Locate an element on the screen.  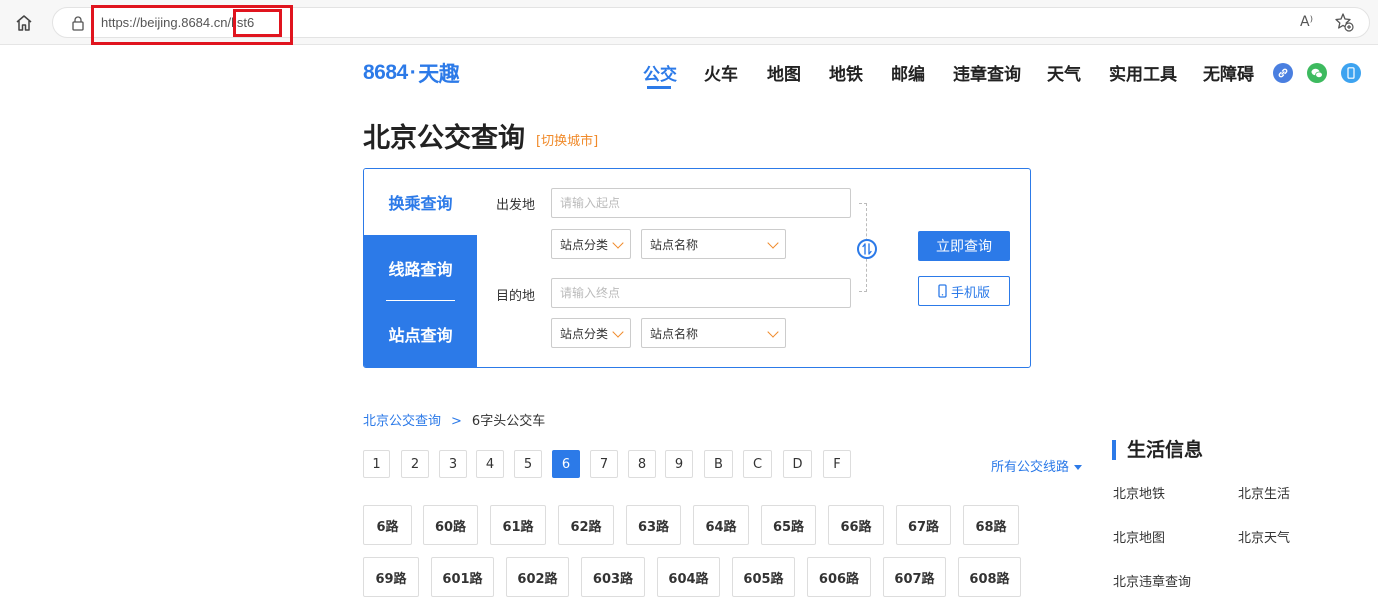
sidebar-link-life: 北京生活 is located at coordinates (1264, 492).